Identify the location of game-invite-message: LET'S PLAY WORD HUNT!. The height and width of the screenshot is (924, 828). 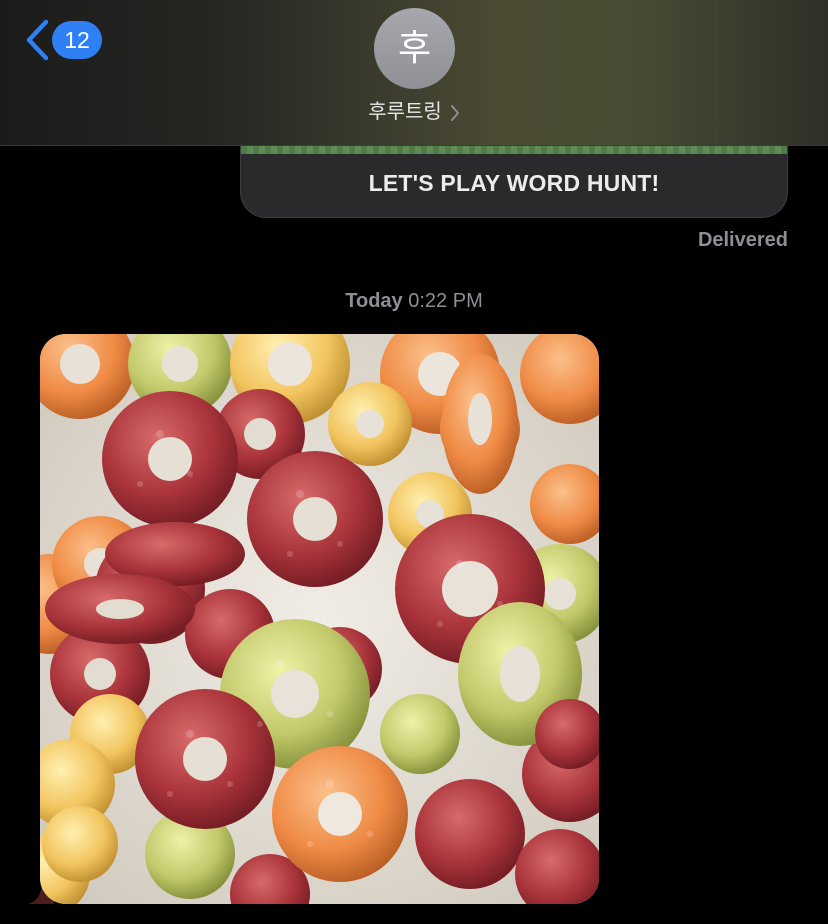
(514, 182).